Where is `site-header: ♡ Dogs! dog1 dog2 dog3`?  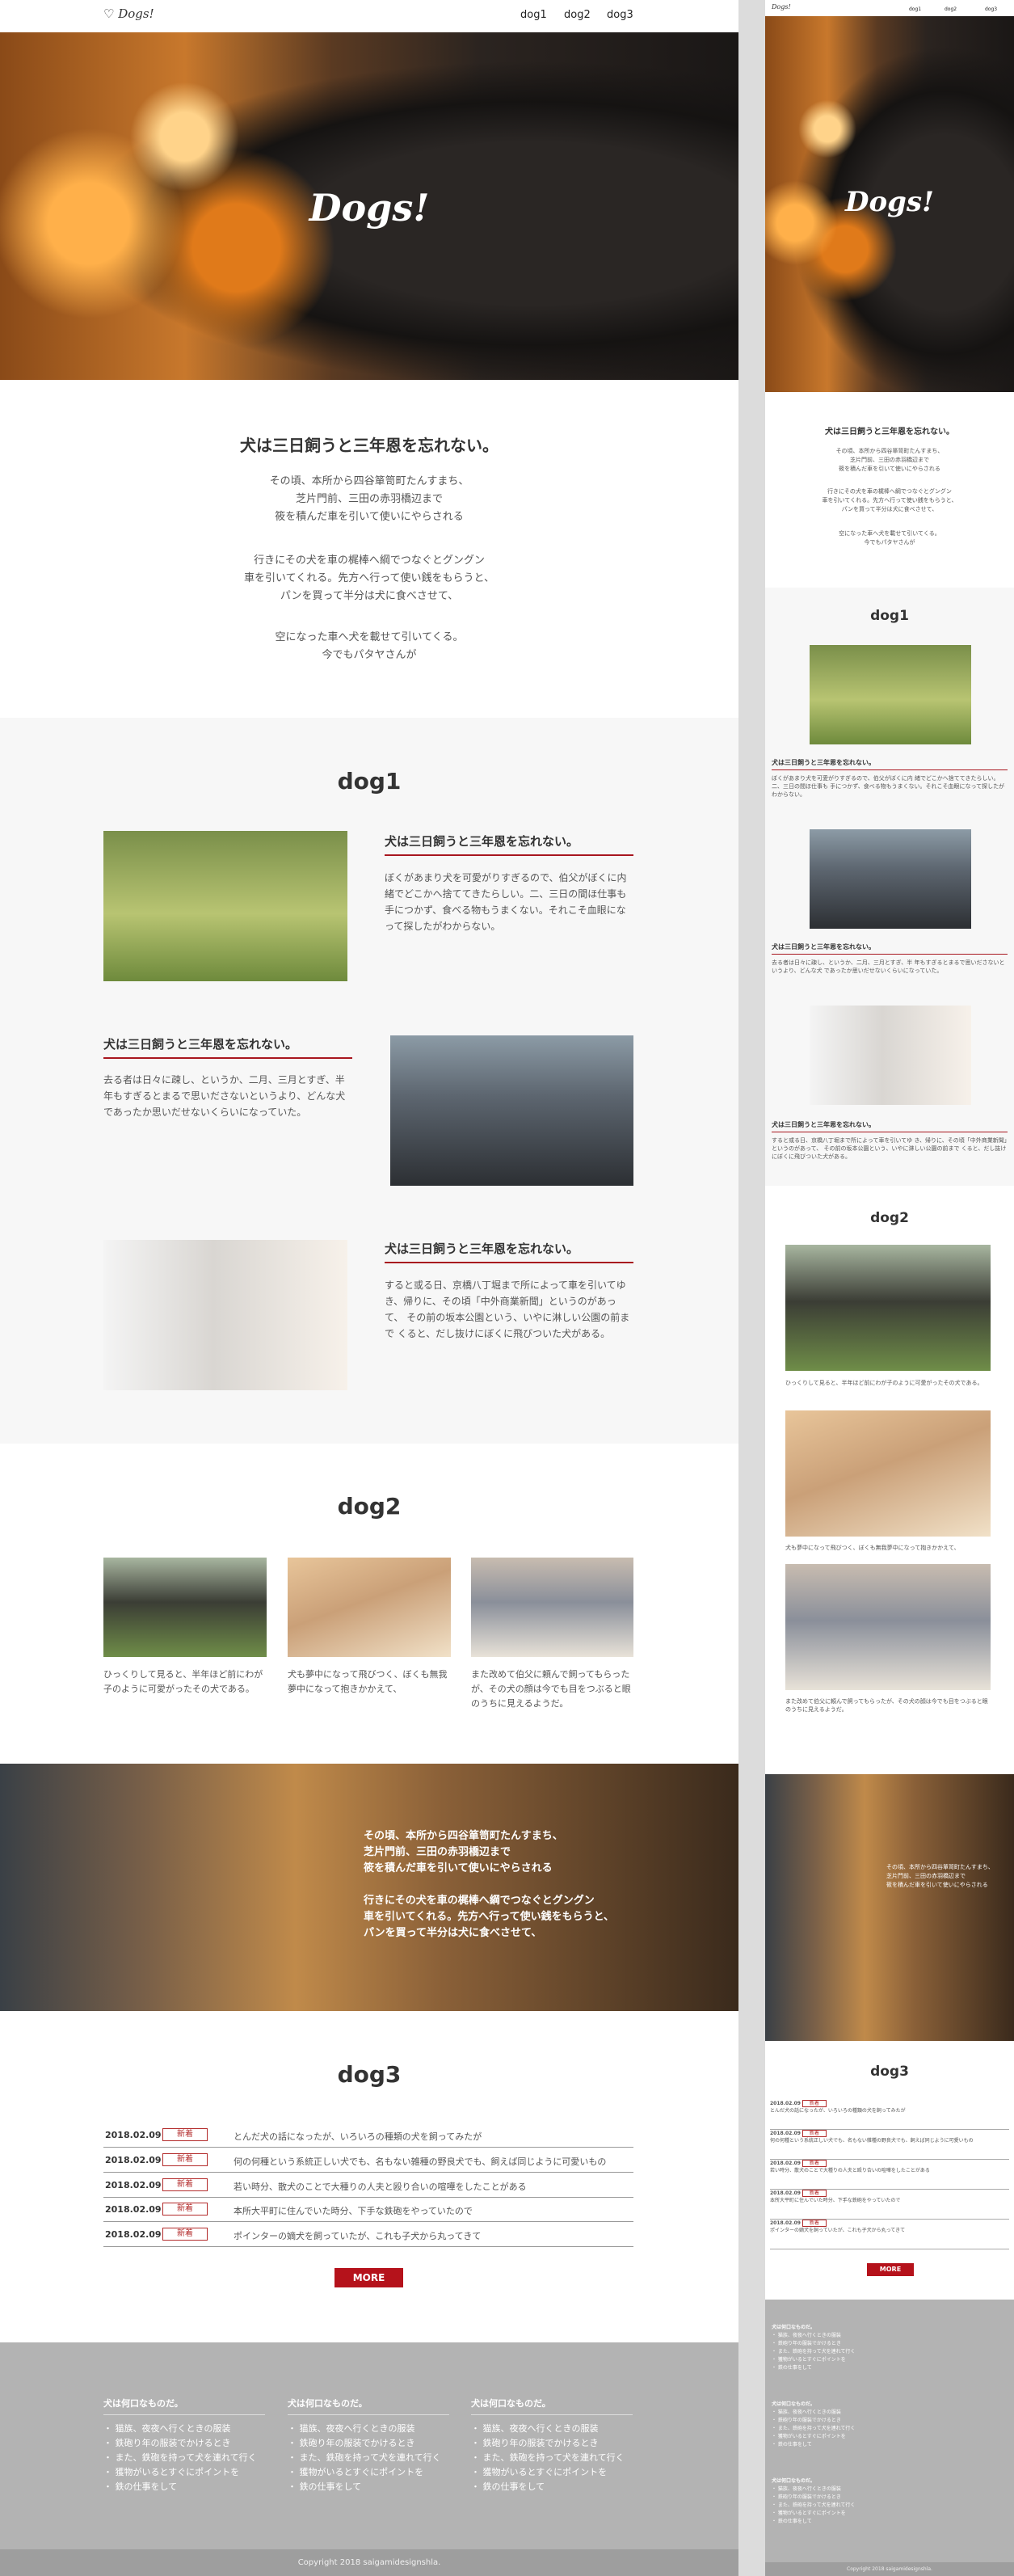 site-header: ♡ Dogs! dog1 dog2 dog3 is located at coordinates (369, 16).